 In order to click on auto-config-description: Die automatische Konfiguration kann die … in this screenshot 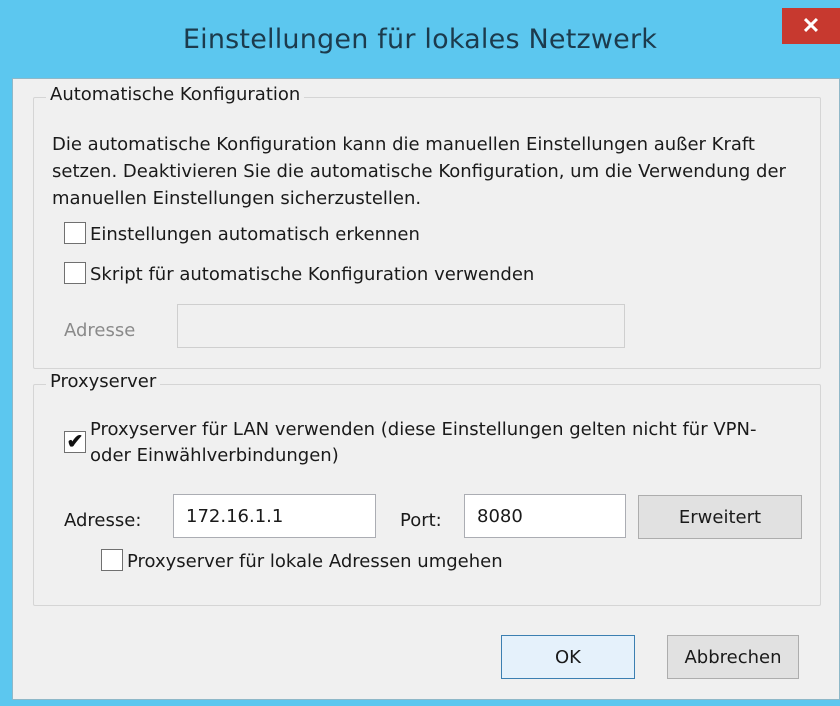, I will do `click(419, 171)`.